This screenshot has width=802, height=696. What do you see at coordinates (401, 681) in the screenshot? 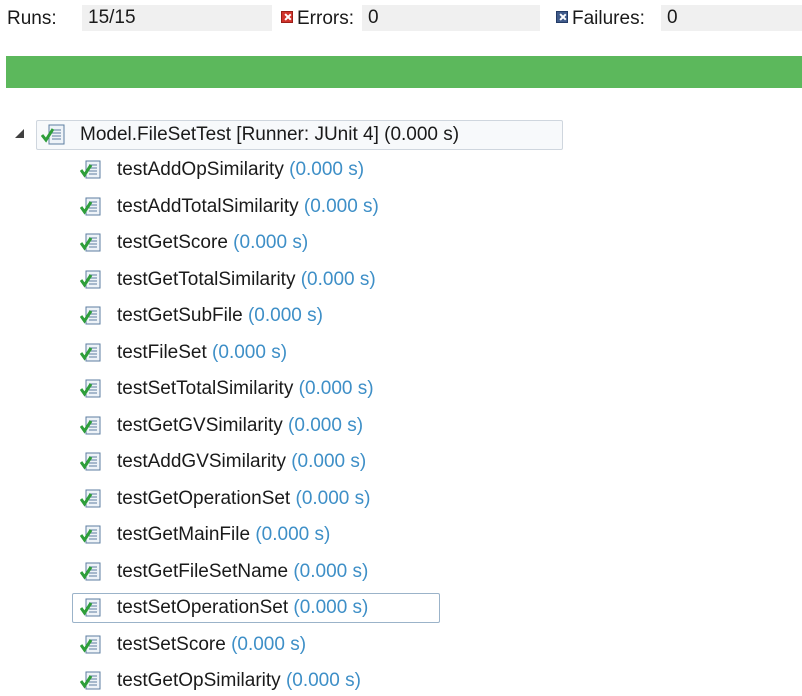
I see `tree-item-test: testGetOpSimilarity (0.000 s)` at bounding box center [401, 681].